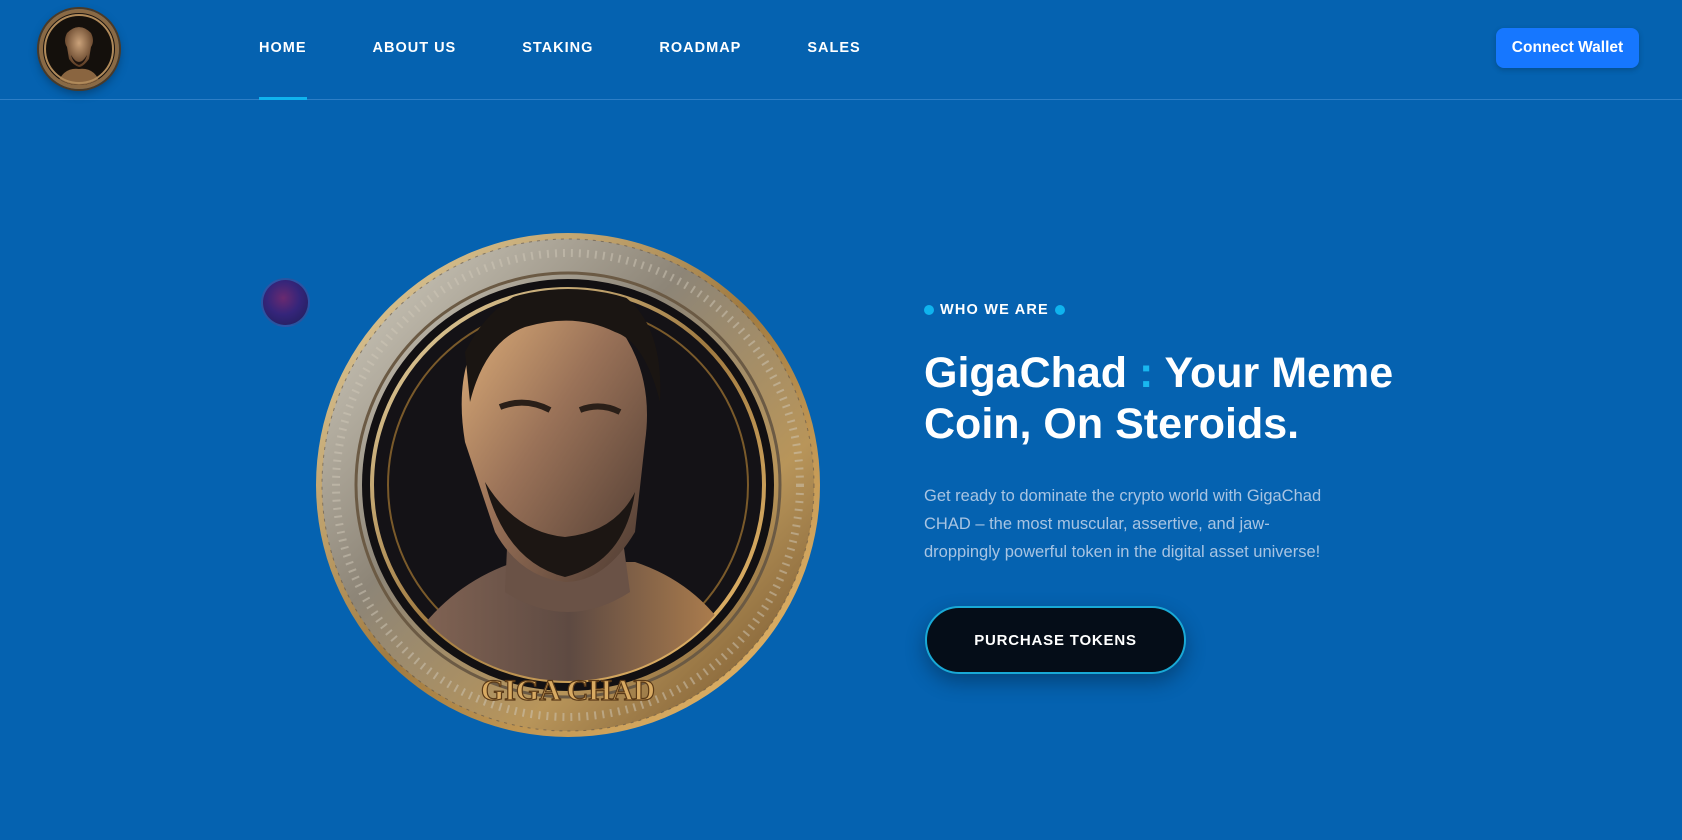 The width and height of the screenshot is (1682, 840). I want to click on gigachad-logo-icon, so click(79, 49).